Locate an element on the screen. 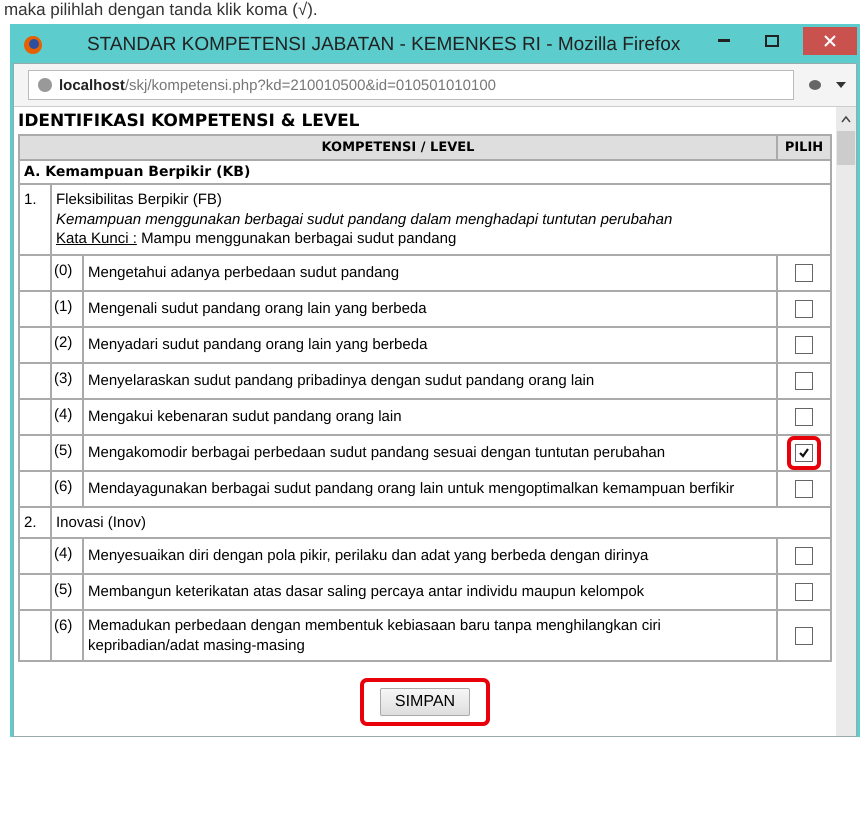  level-number: (0) is located at coordinates (67, 272).